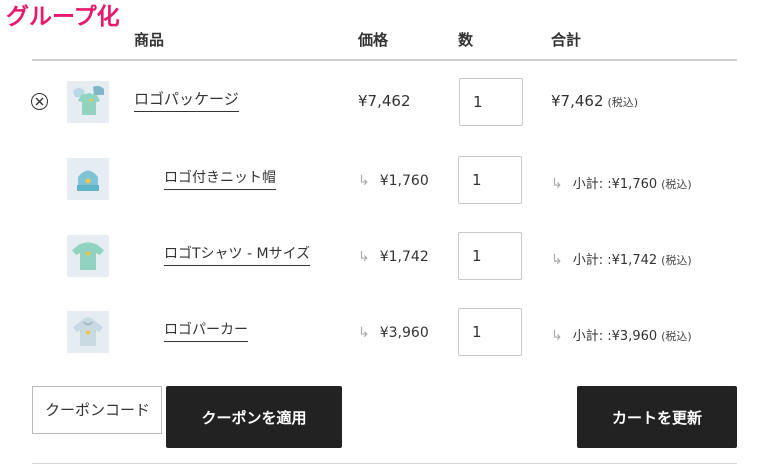 The width and height of the screenshot is (775, 474). Describe the element at coordinates (63, 17) in the screenshot. I see `group-label-overlay: グループ化` at that location.